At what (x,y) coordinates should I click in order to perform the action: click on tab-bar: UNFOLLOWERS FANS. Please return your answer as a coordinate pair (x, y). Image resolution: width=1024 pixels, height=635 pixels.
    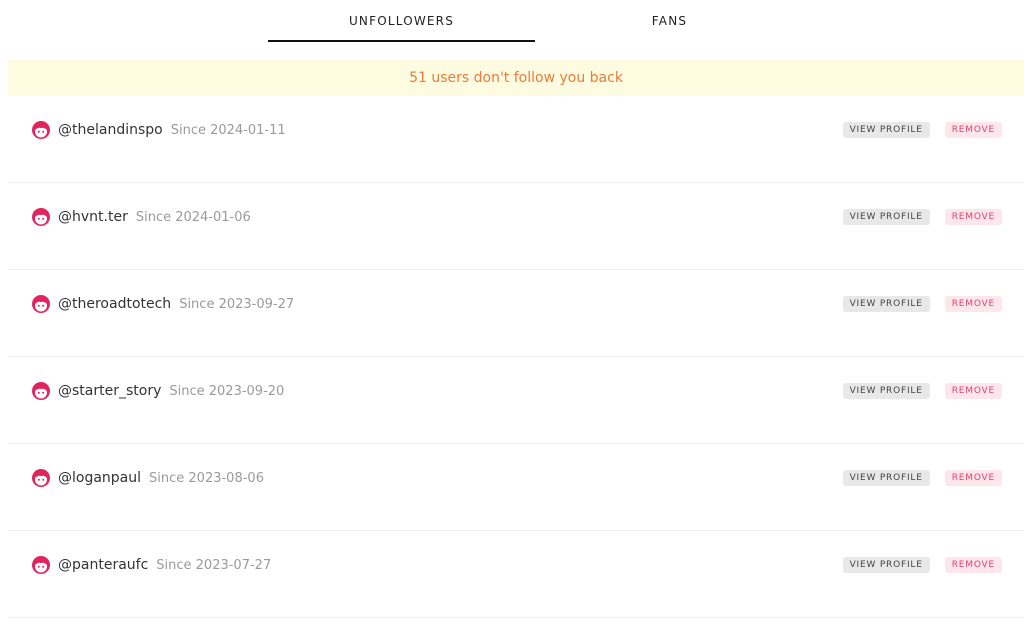
    Looking at the image, I should click on (512, 21).